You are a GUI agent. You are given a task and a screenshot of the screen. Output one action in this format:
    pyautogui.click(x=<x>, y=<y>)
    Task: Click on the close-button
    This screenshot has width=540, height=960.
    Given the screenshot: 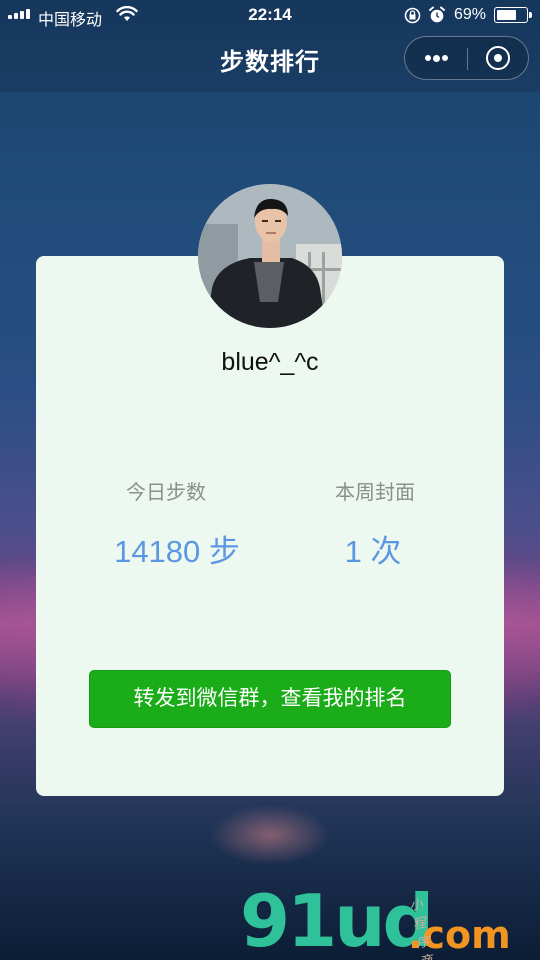 What is the action you would take?
    pyautogui.click(x=498, y=58)
    